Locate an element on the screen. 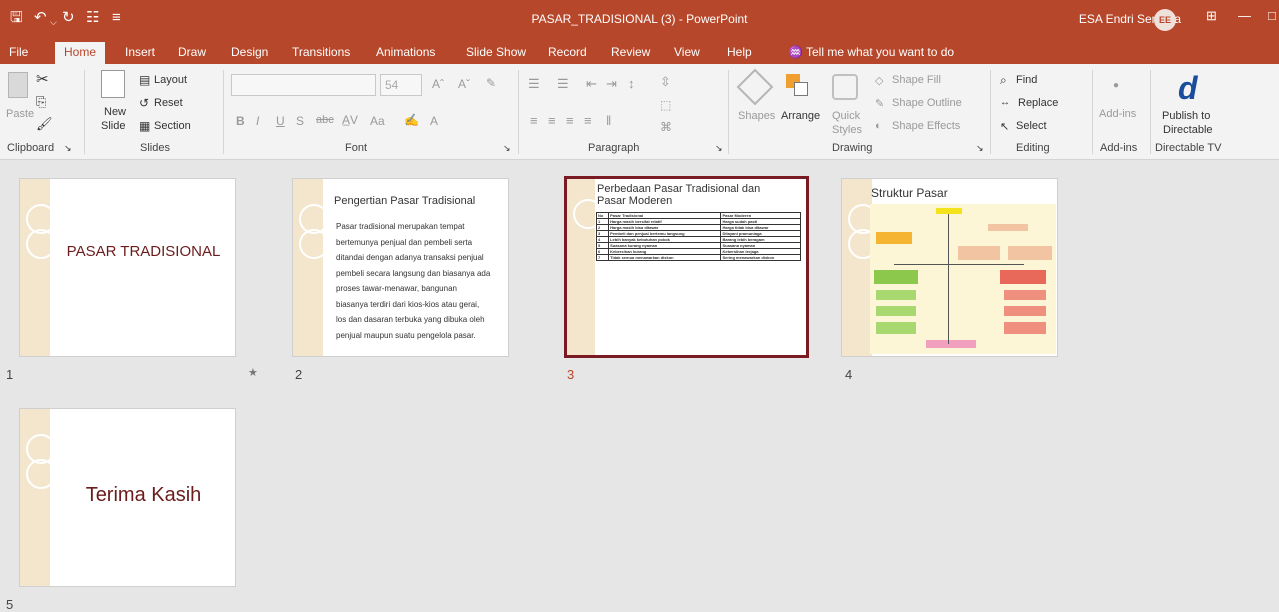 The image size is (1279, 612). bullets-icon: ☰ is located at coordinates (534, 84).